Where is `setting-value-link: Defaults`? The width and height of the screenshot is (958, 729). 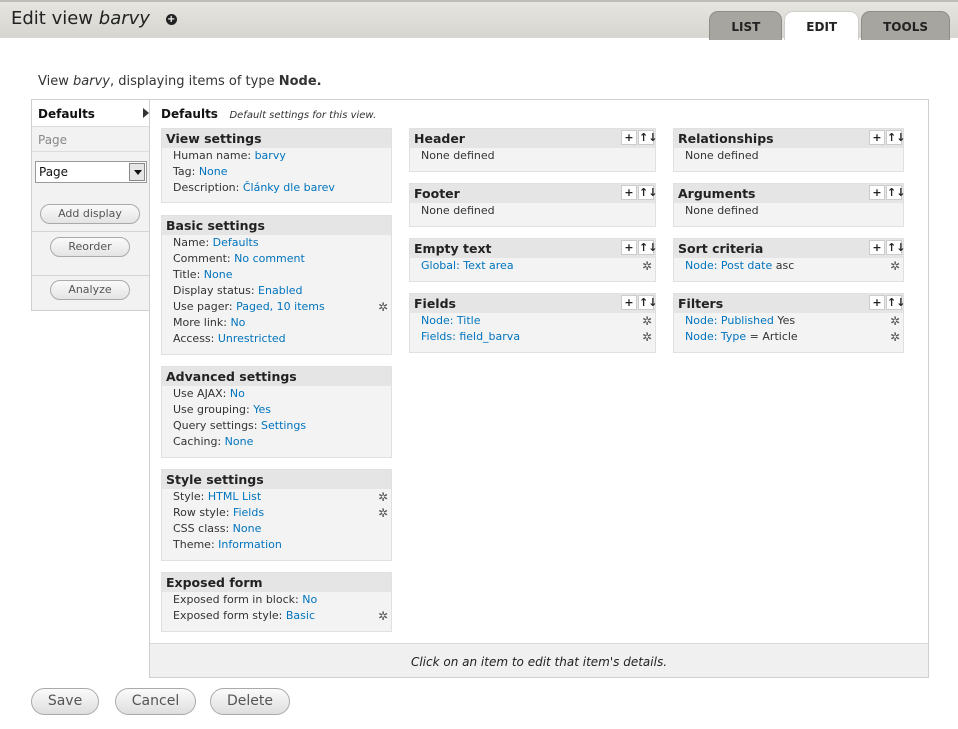
setting-value-link: Defaults is located at coordinates (236, 242).